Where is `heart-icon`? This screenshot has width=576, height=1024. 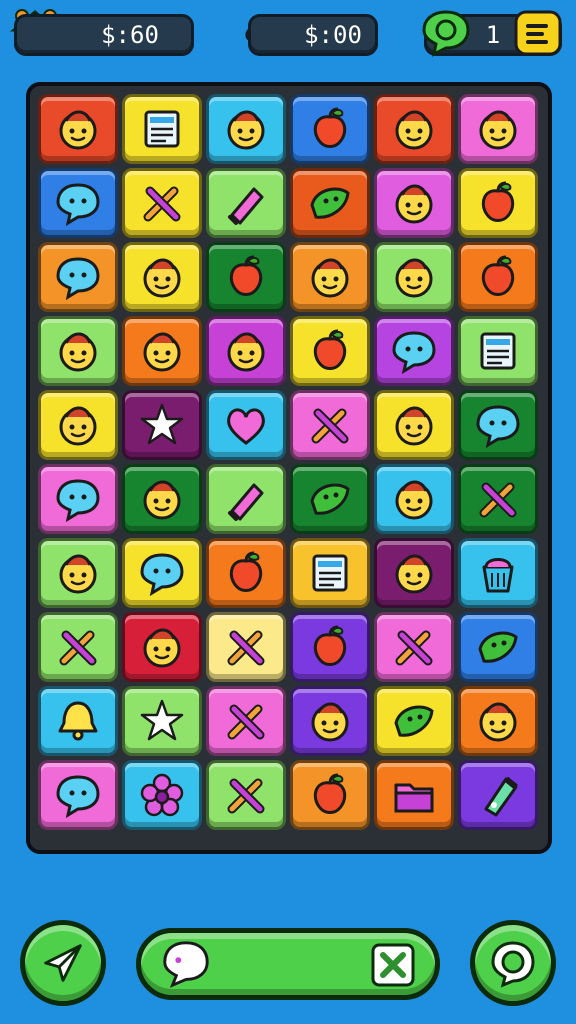
heart-icon is located at coordinates (246, 426).